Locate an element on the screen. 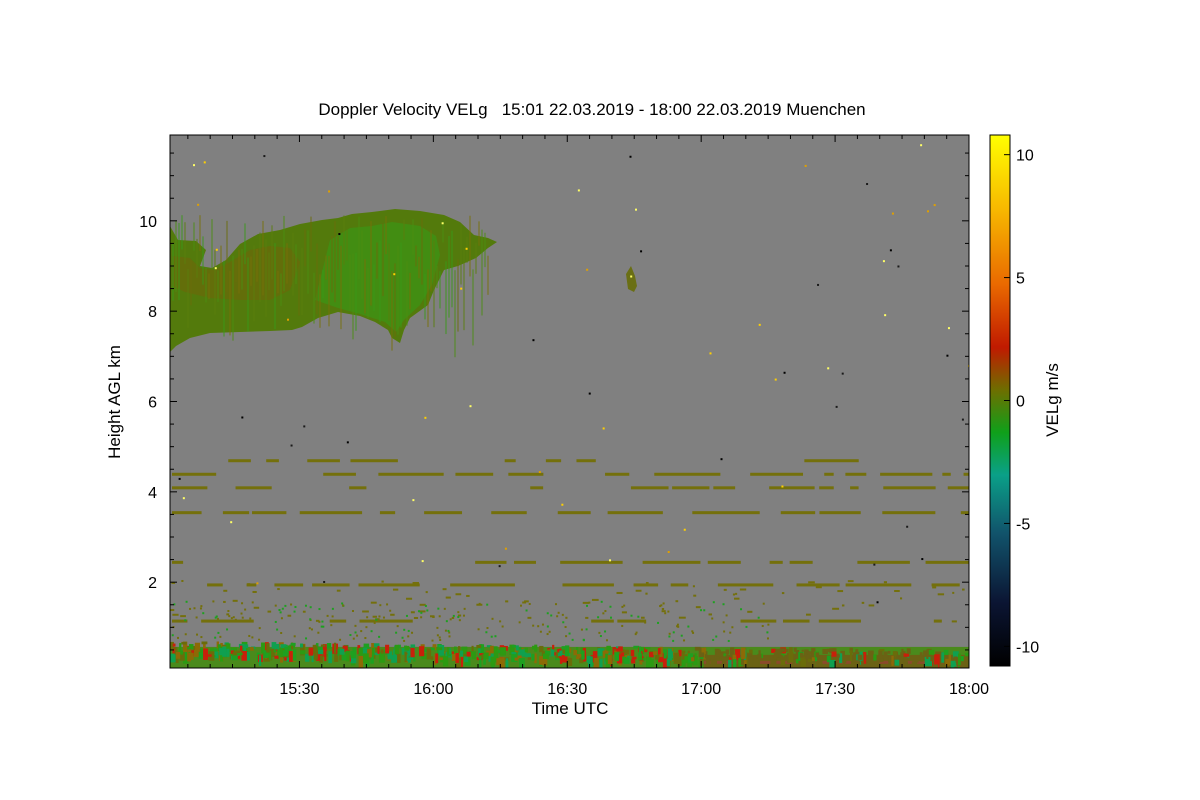 The width and height of the screenshot is (1200, 800). y-tick-label: 10 is located at coordinates (148, 222).